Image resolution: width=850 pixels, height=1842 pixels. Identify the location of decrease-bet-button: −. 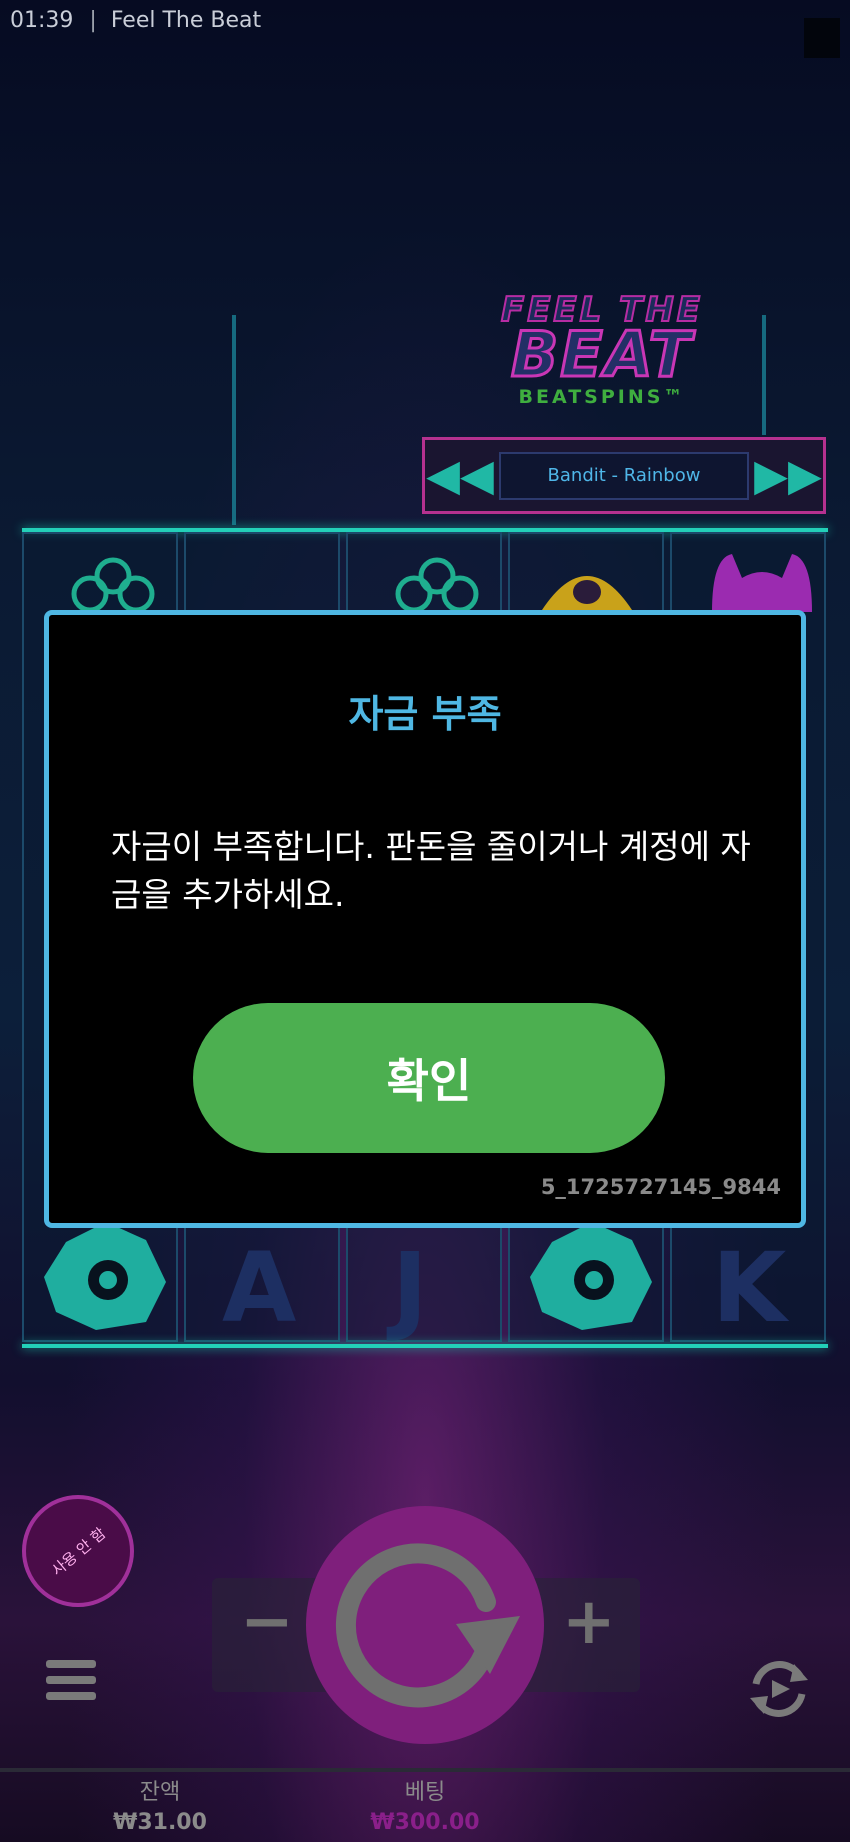
(267, 1622).